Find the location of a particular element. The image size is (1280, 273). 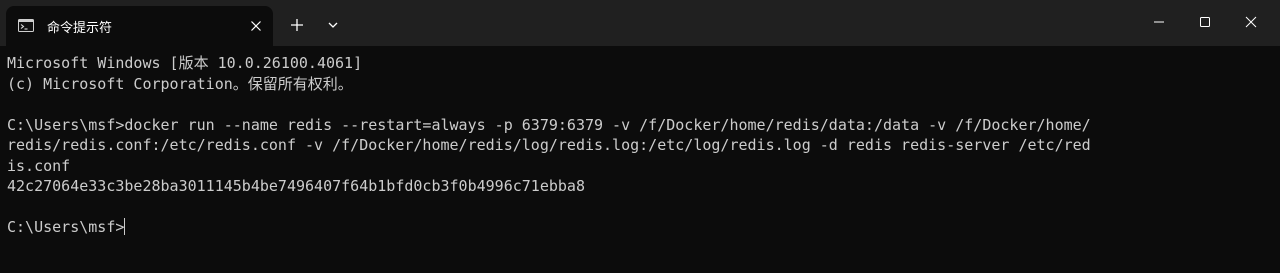

scrollbar is located at coordinates (1276, 159).